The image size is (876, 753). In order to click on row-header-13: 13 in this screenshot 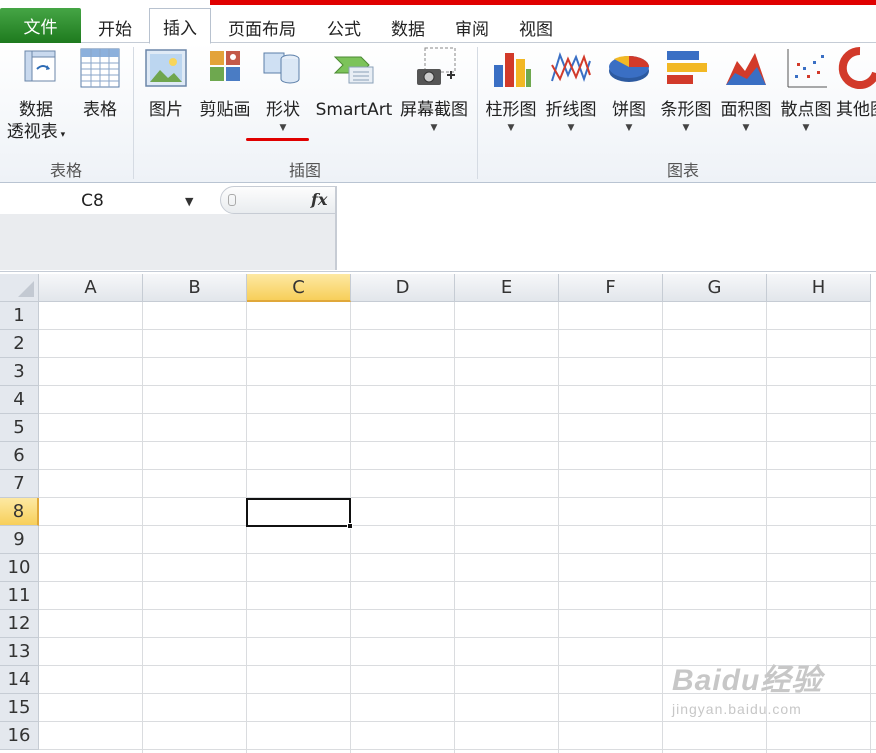, I will do `click(19, 652)`.